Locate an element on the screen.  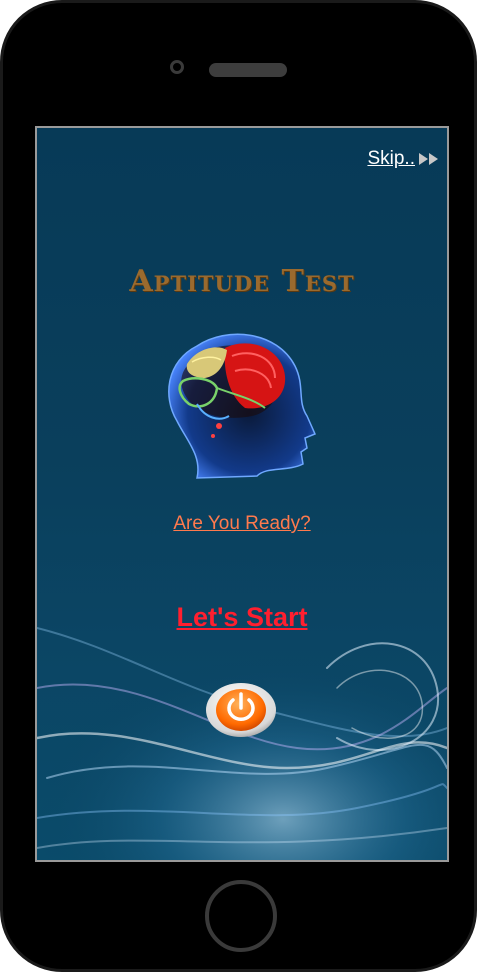
brain-head-illustration is located at coordinates (242, 406).